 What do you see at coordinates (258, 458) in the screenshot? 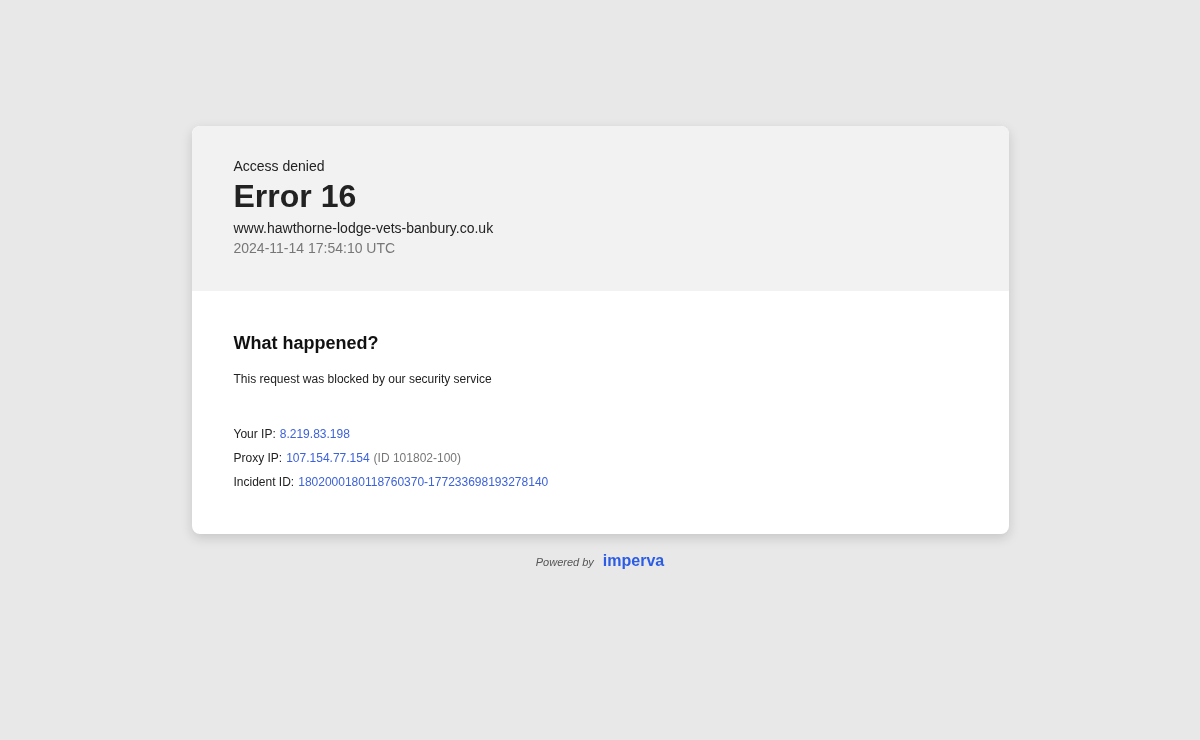
I see `detail-label: Proxy IP:` at bounding box center [258, 458].